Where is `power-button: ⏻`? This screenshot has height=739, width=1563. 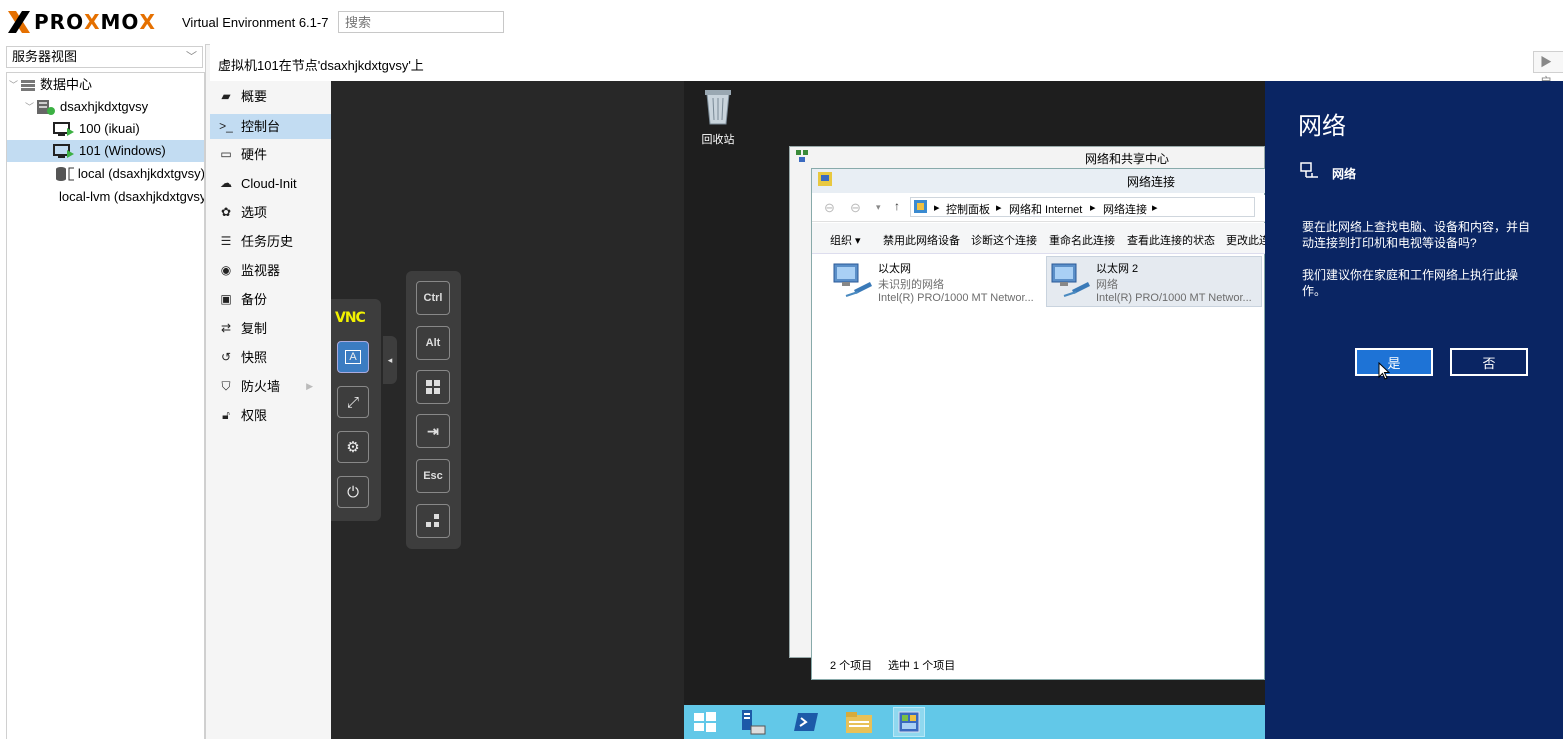 power-button: ⏻ is located at coordinates (353, 492).